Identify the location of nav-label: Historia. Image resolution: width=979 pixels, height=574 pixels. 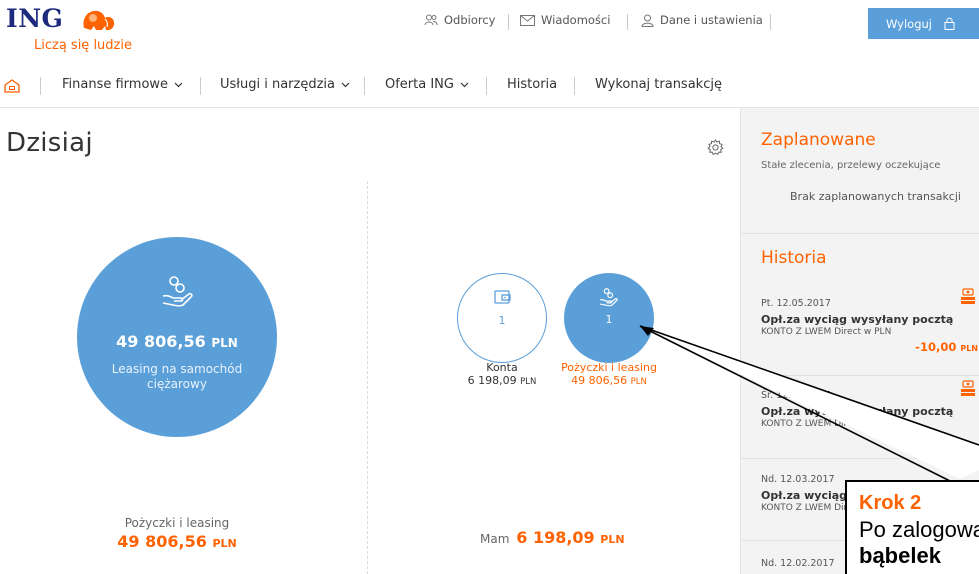
(532, 84).